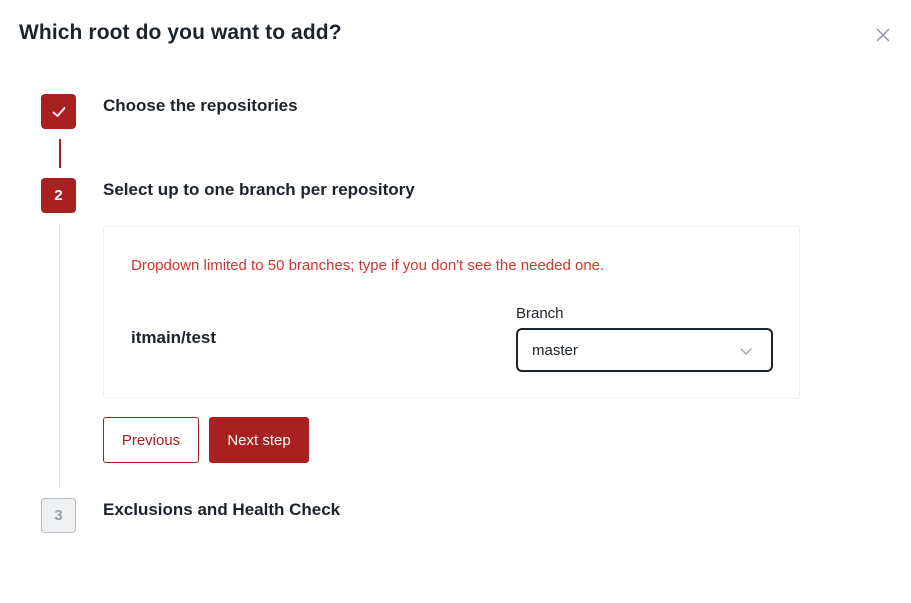  What do you see at coordinates (222, 509) in the screenshot?
I see `step-3-title: Exclusions and Health Check` at bounding box center [222, 509].